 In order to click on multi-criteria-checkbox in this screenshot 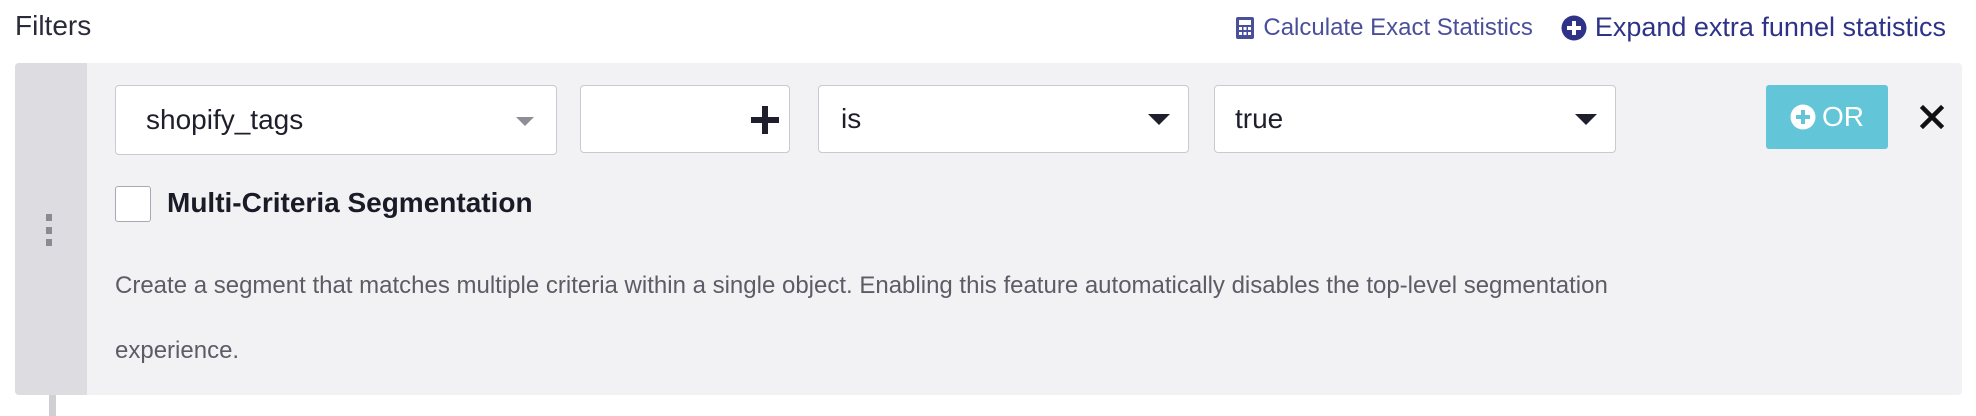, I will do `click(133, 204)`.